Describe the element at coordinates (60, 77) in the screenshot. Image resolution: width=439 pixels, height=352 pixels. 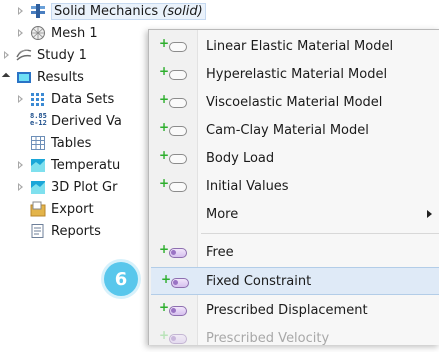
I see `tree-node-label: Results` at that location.